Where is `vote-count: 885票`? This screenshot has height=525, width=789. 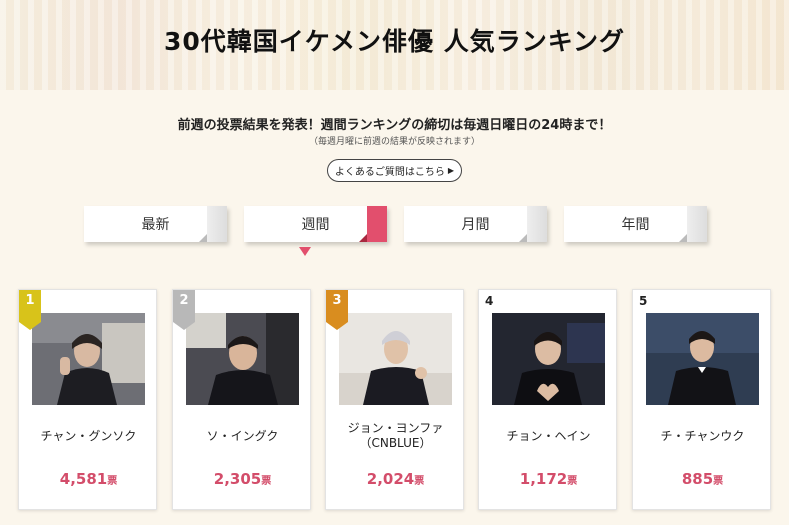
vote-count: 885票 is located at coordinates (702, 479).